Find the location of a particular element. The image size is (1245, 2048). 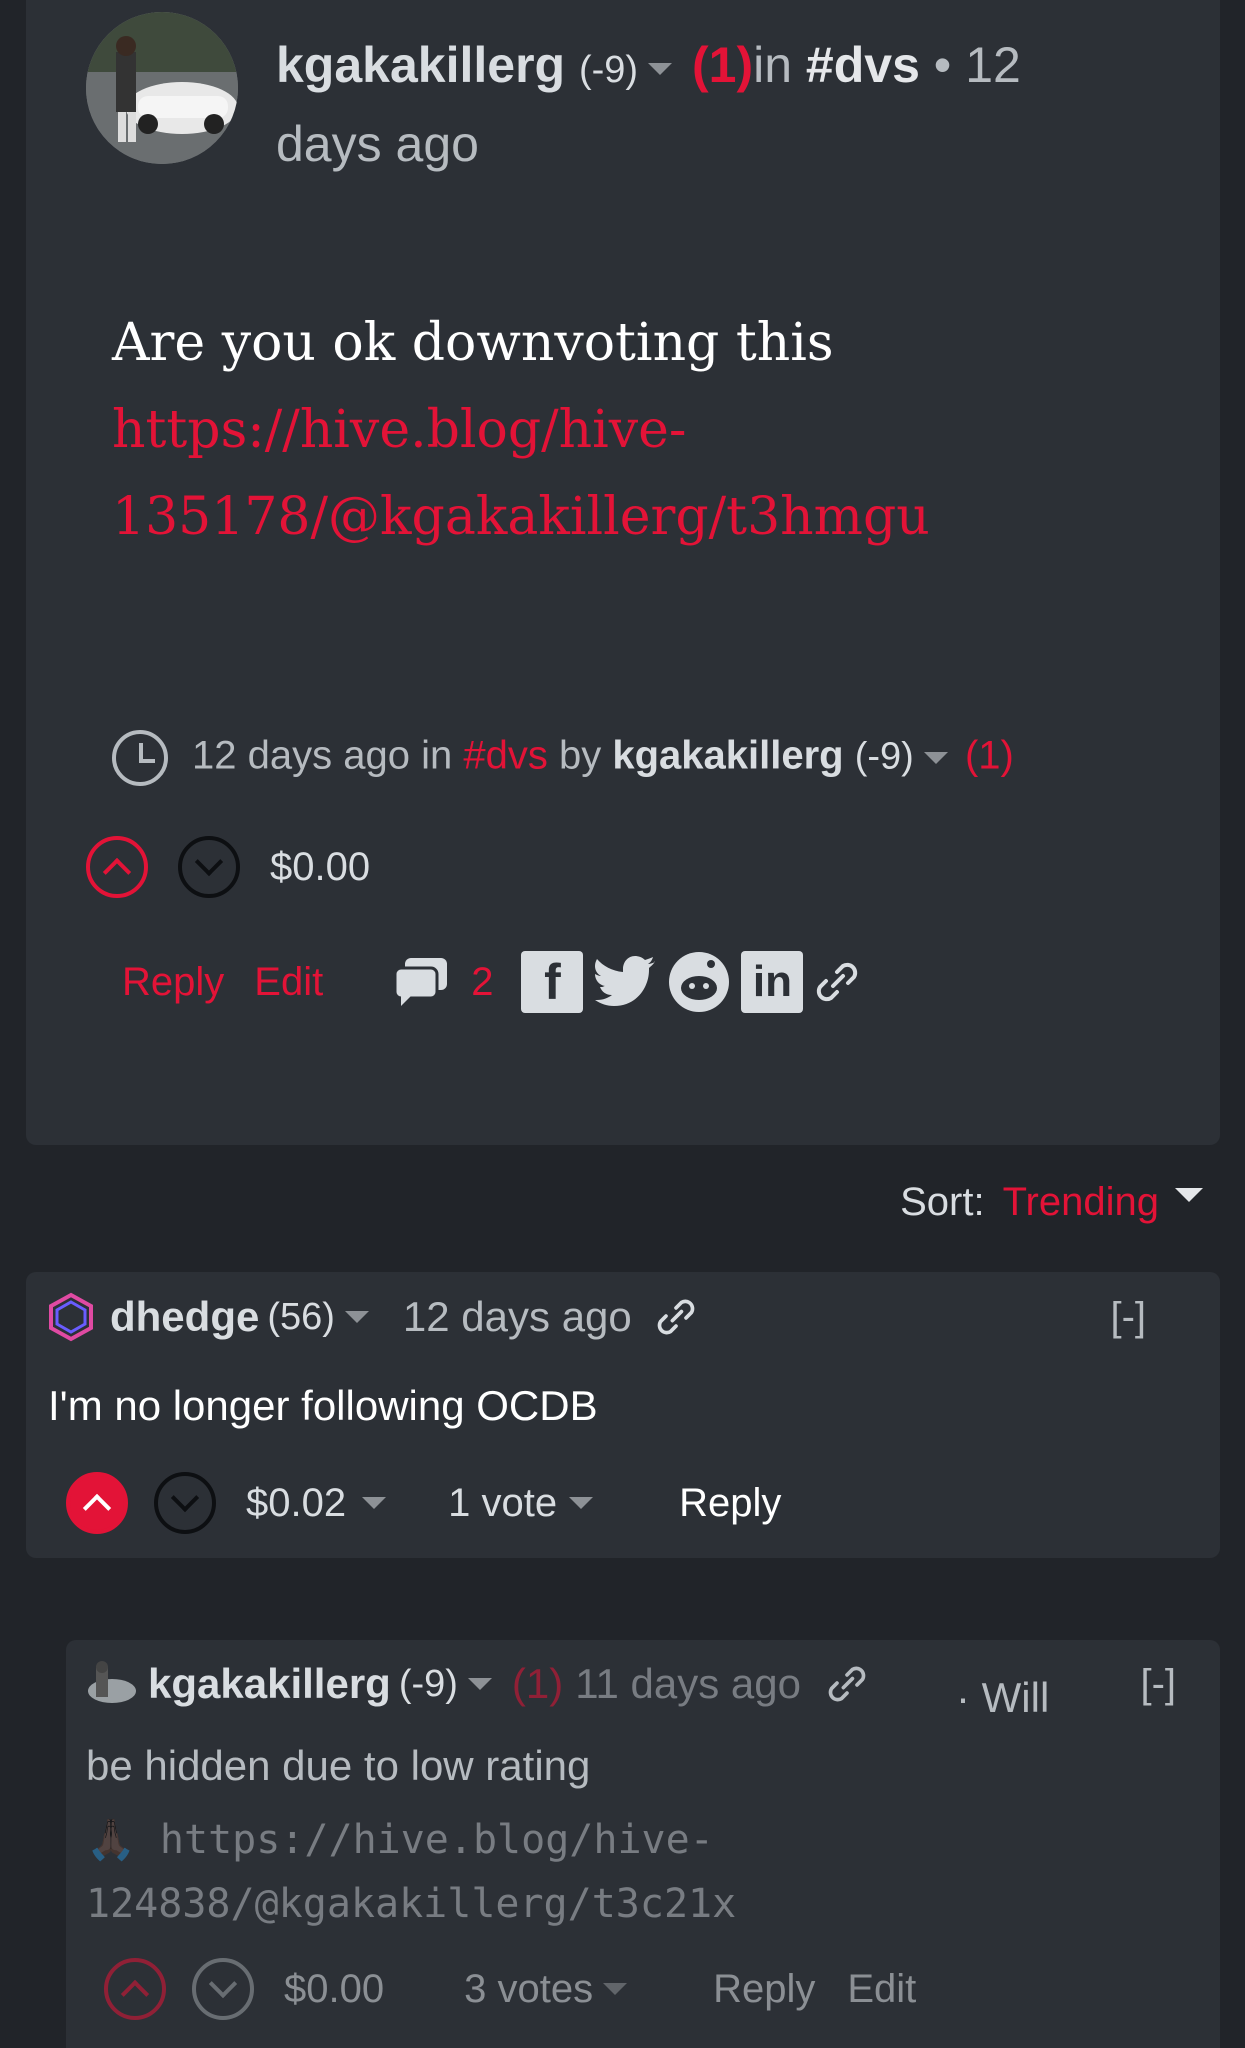

sort-control: Sort: Trending is located at coordinates (1054, 1202).